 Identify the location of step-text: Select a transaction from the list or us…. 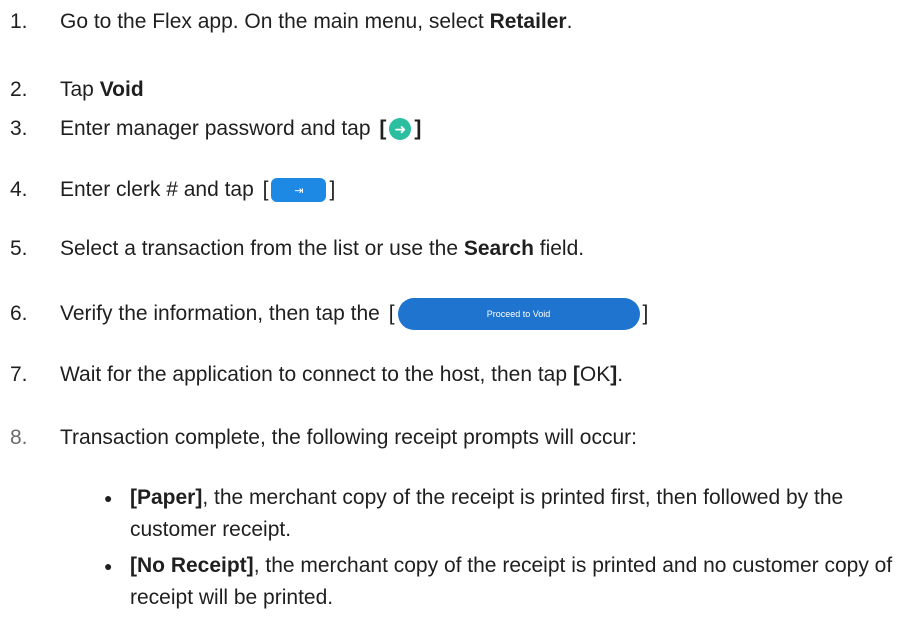
(262, 248).